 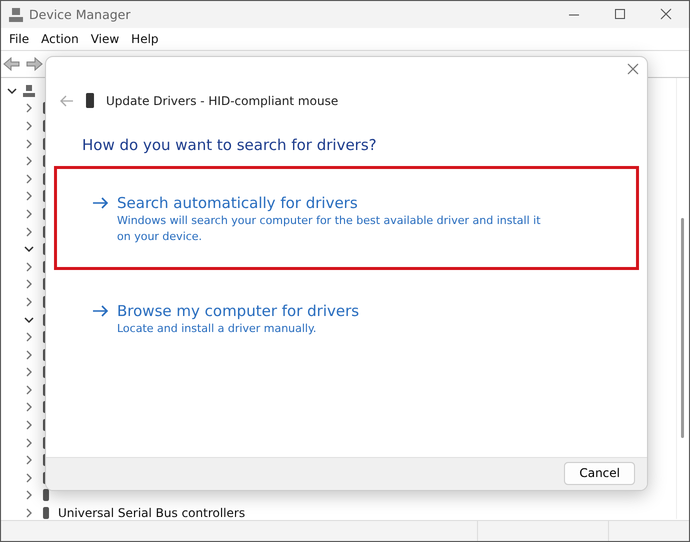 What do you see at coordinates (60, 39) in the screenshot?
I see `menu-item: Action` at bounding box center [60, 39].